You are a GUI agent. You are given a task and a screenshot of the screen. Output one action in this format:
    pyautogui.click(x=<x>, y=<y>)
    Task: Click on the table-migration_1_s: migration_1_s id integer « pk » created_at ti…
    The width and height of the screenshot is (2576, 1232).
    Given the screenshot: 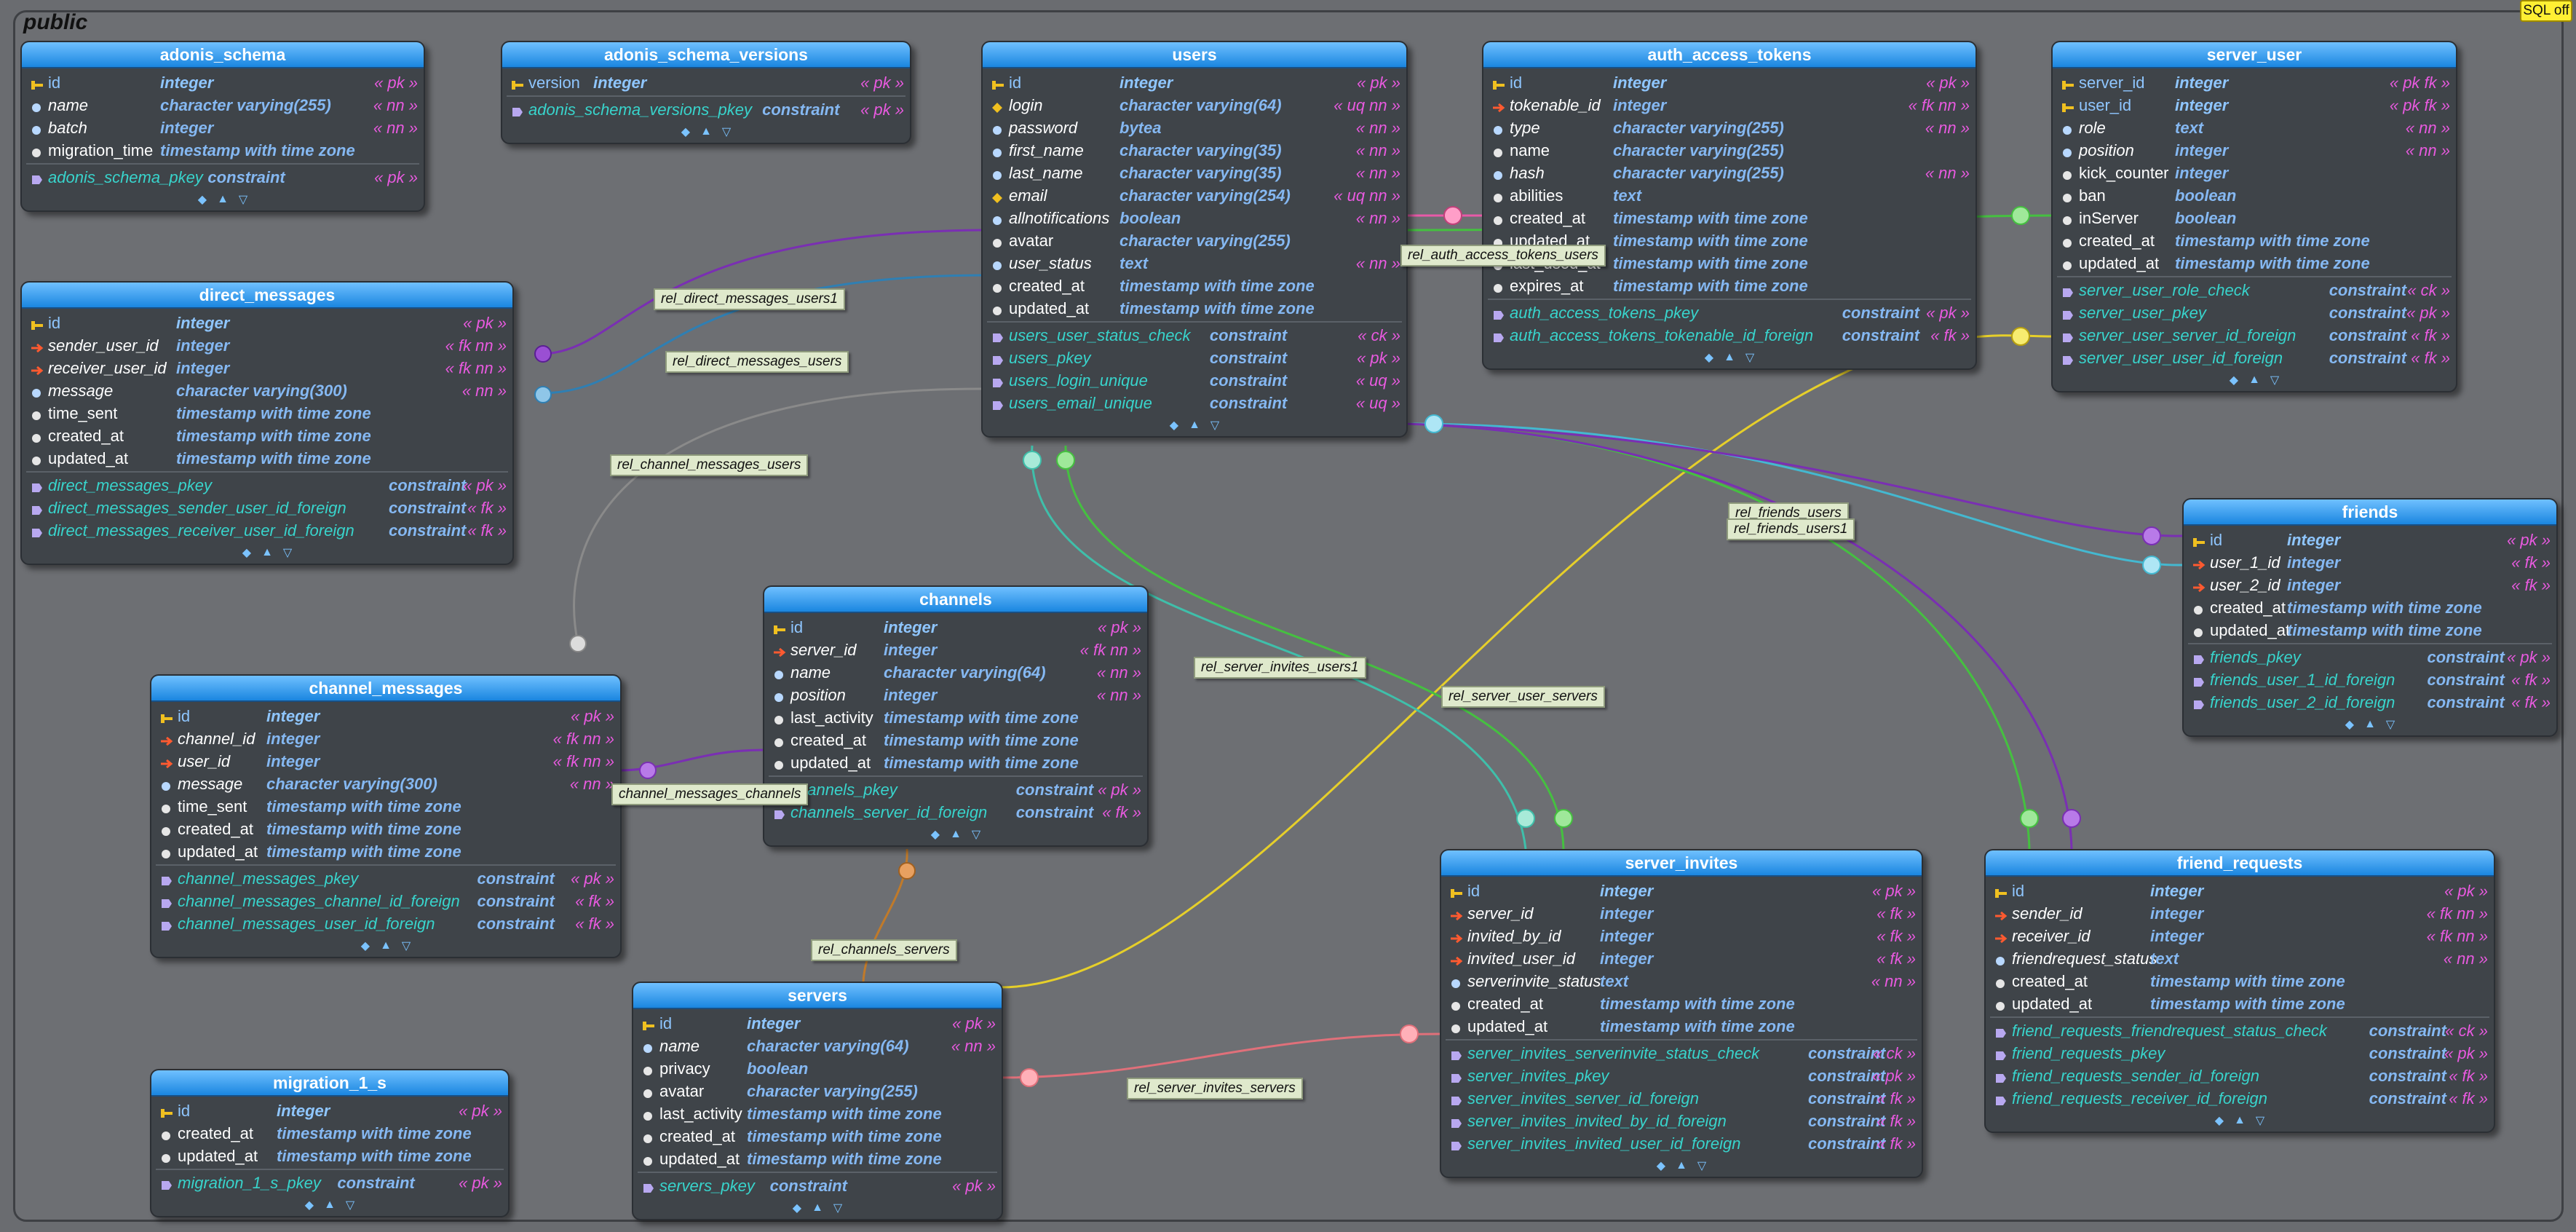 What is the action you would take?
    pyautogui.click(x=330, y=1143)
    